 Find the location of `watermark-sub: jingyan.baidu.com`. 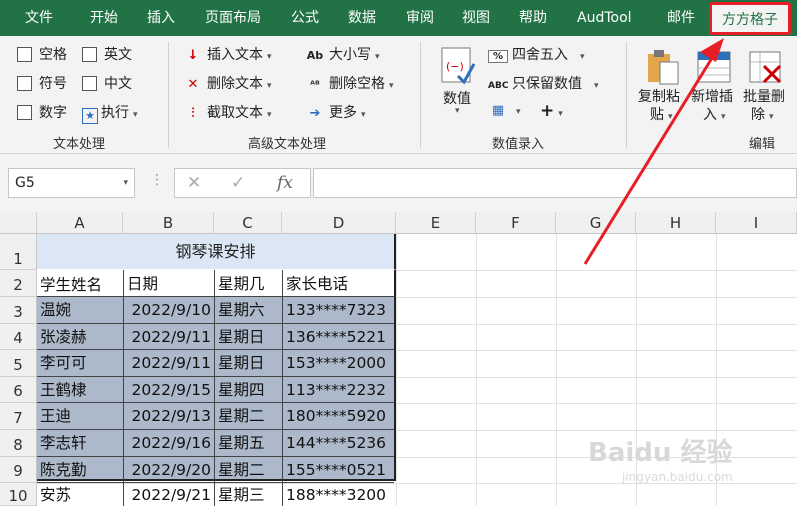

watermark-sub: jingyan.baidu.com is located at coordinates (677, 477).